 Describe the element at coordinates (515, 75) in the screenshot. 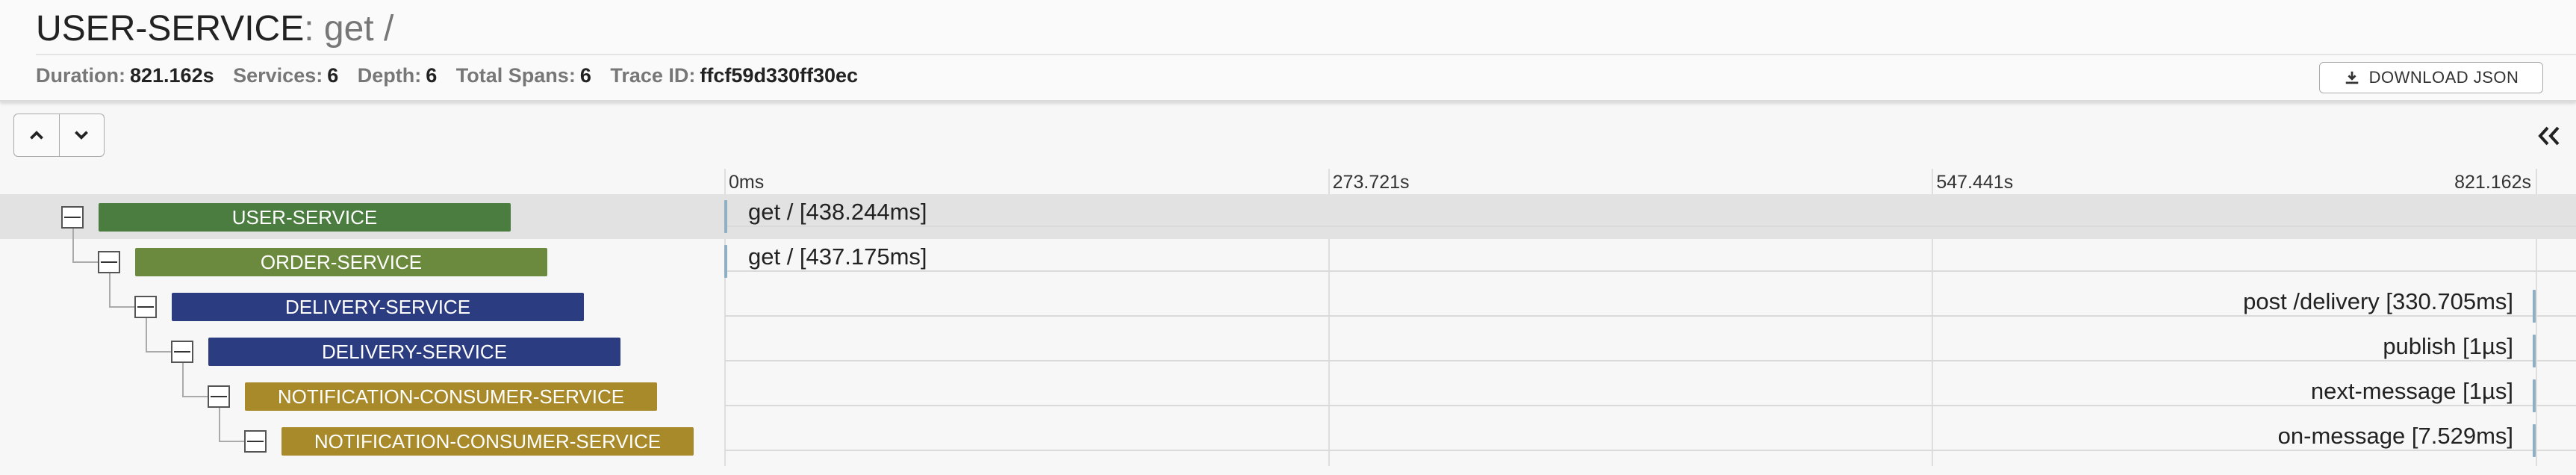

I see `total-spans-label: Total Spans:` at that location.